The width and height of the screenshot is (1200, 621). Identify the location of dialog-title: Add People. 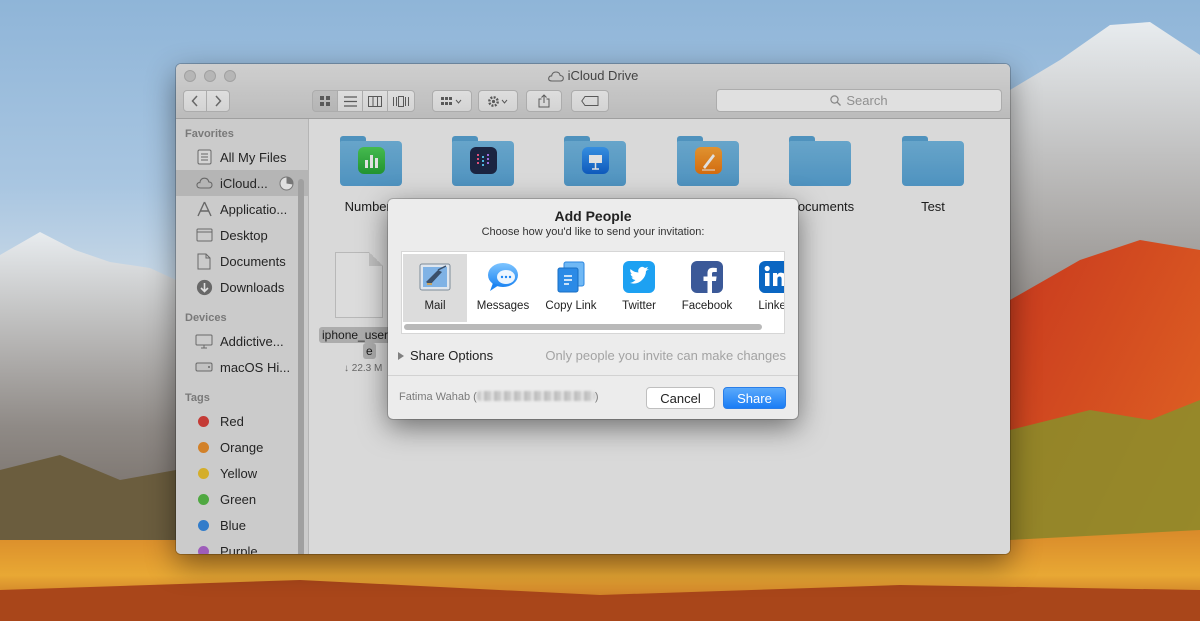
(593, 216).